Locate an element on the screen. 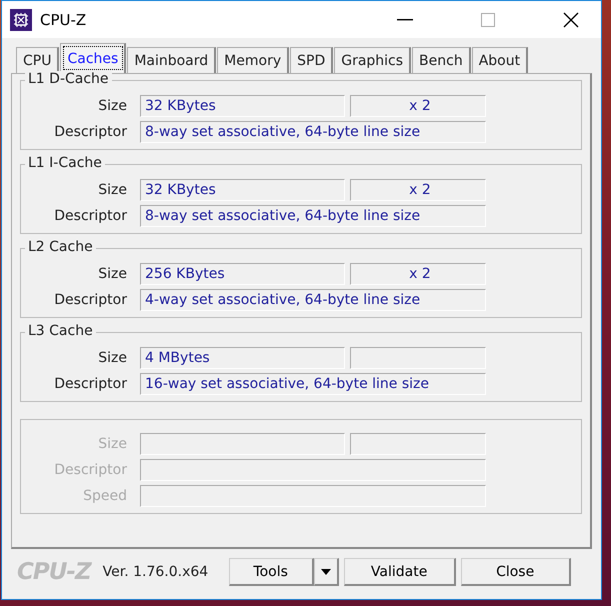 The width and height of the screenshot is (611, 606). tab: Bench is located at coordinates (441, 60).